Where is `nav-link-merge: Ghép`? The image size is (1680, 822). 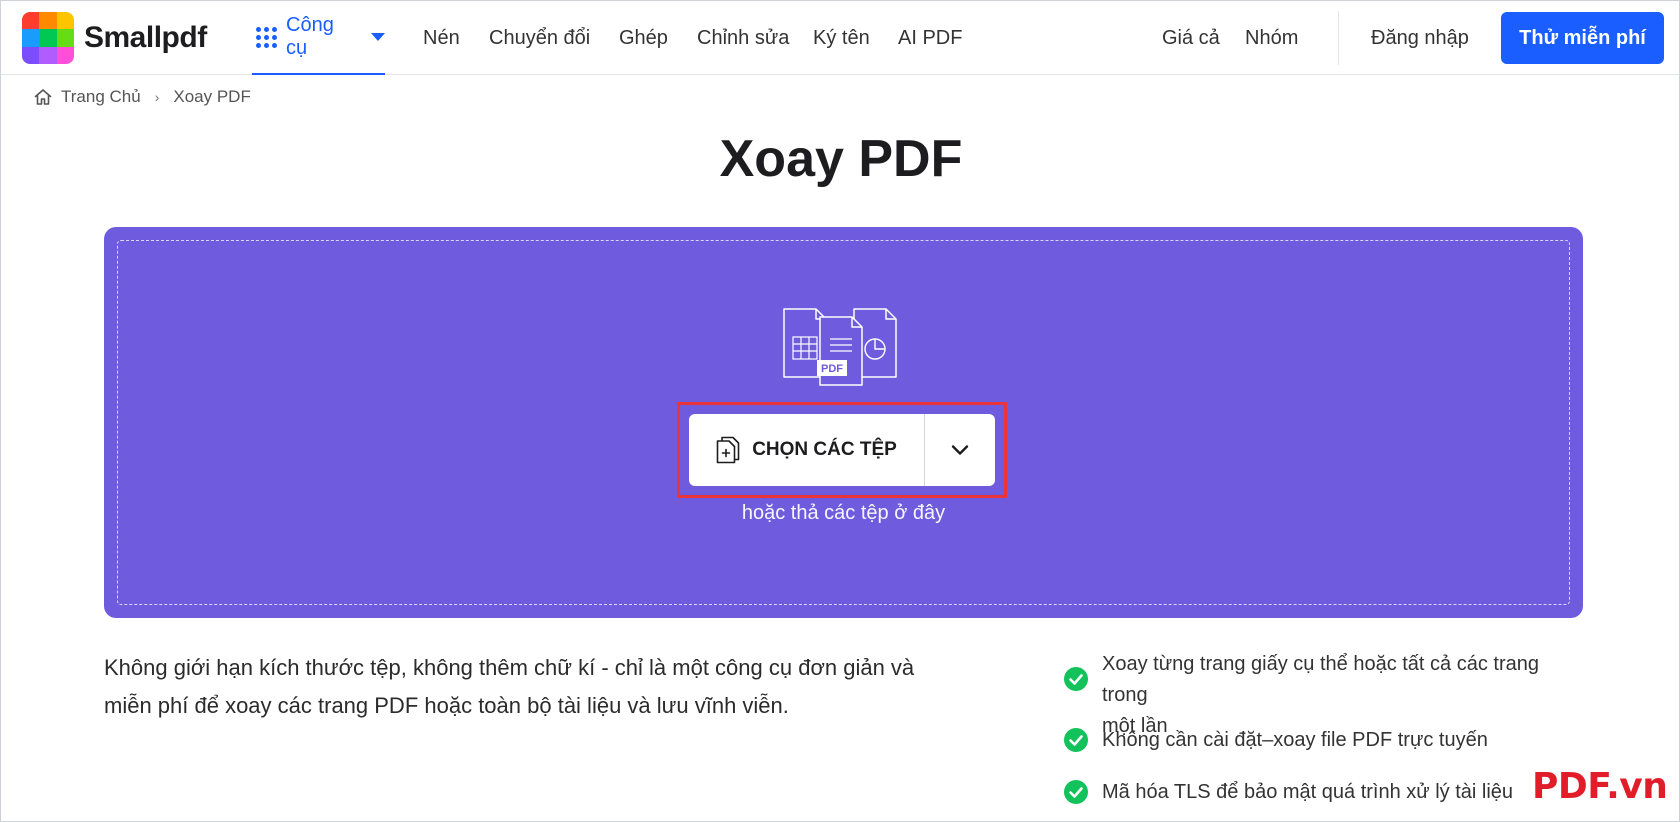 nav-link-merge: Ghép is located at coordinates (643, 38).